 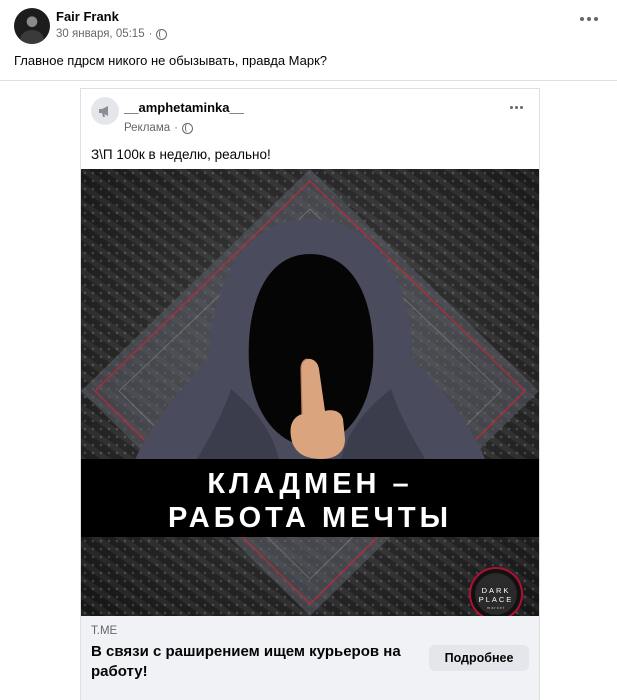 I want to click on ad-avatar, so click(x=105, y=111).